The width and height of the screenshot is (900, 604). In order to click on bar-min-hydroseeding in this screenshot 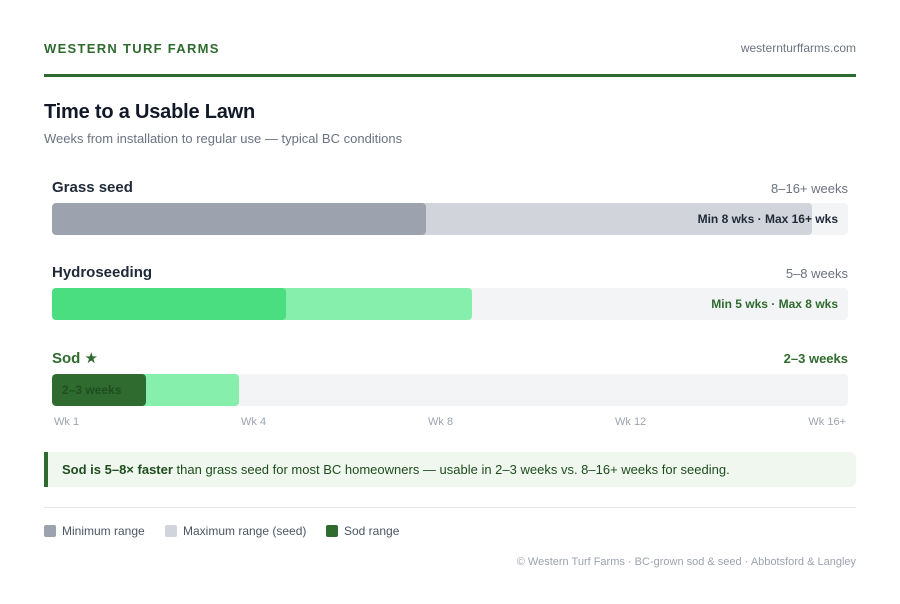, I will do `click(169, 304)`.